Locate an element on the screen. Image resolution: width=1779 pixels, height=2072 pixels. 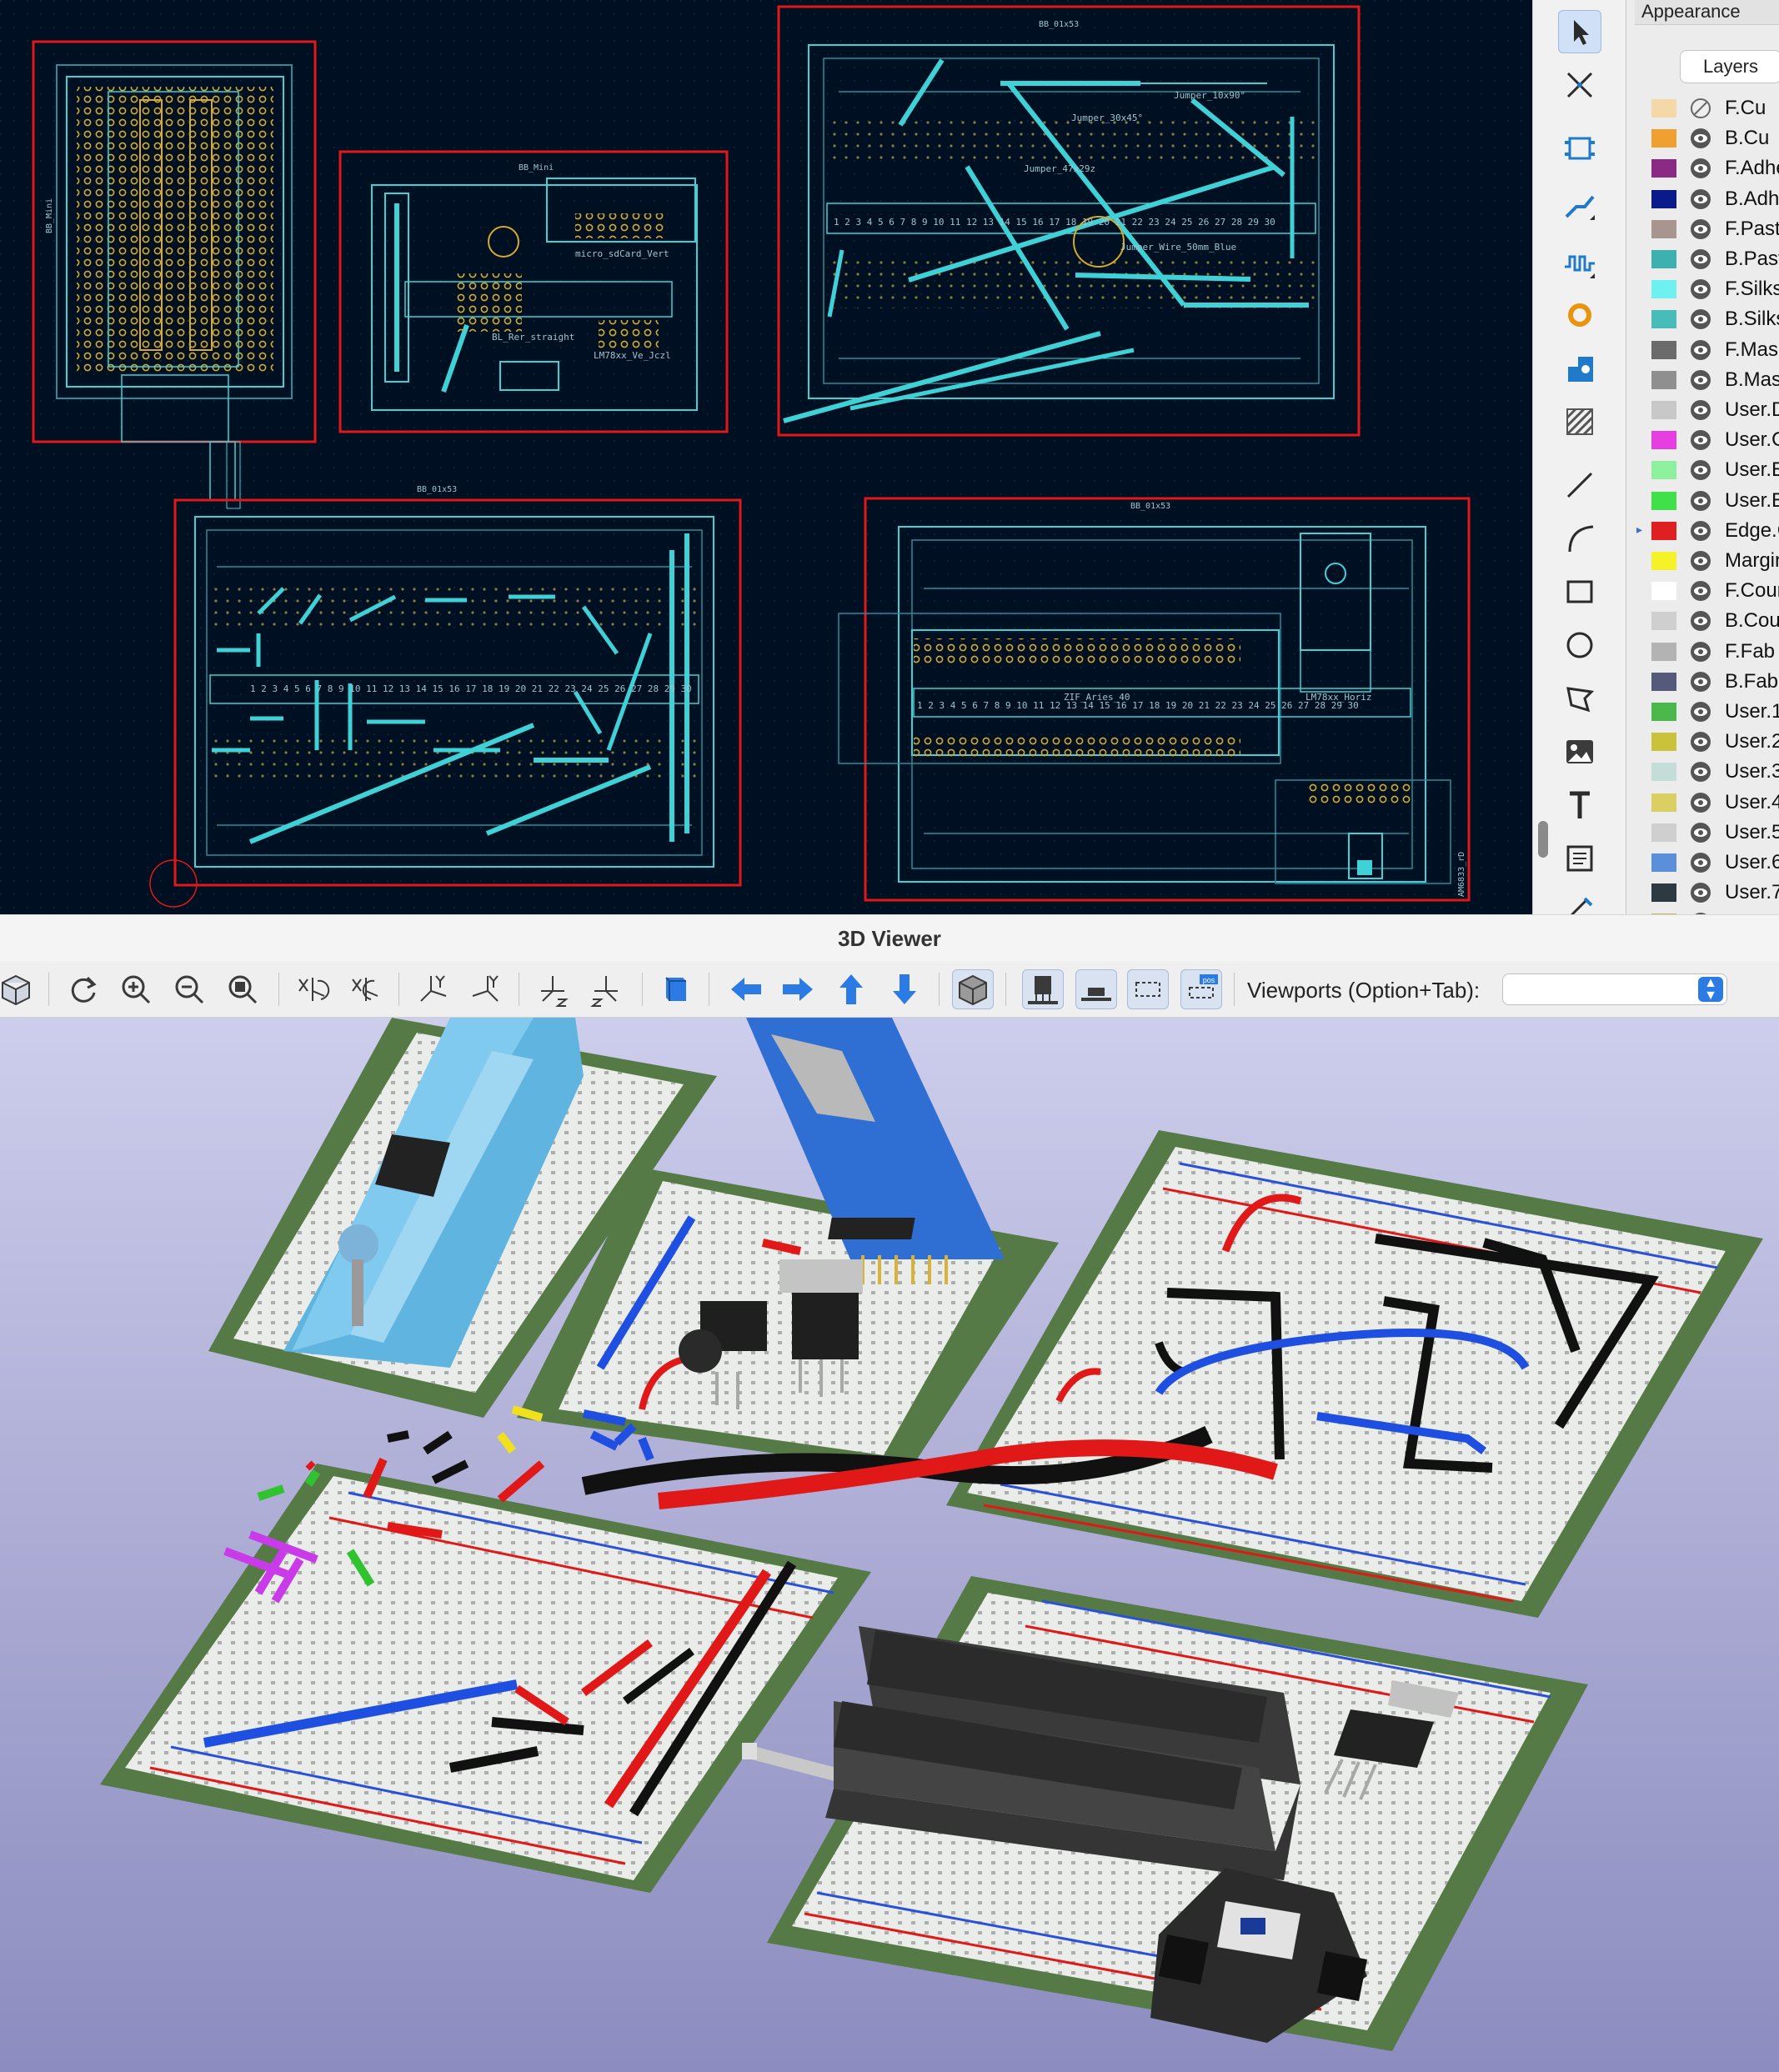
layer-row: F.Cu is located at coordinates (1702, 108).